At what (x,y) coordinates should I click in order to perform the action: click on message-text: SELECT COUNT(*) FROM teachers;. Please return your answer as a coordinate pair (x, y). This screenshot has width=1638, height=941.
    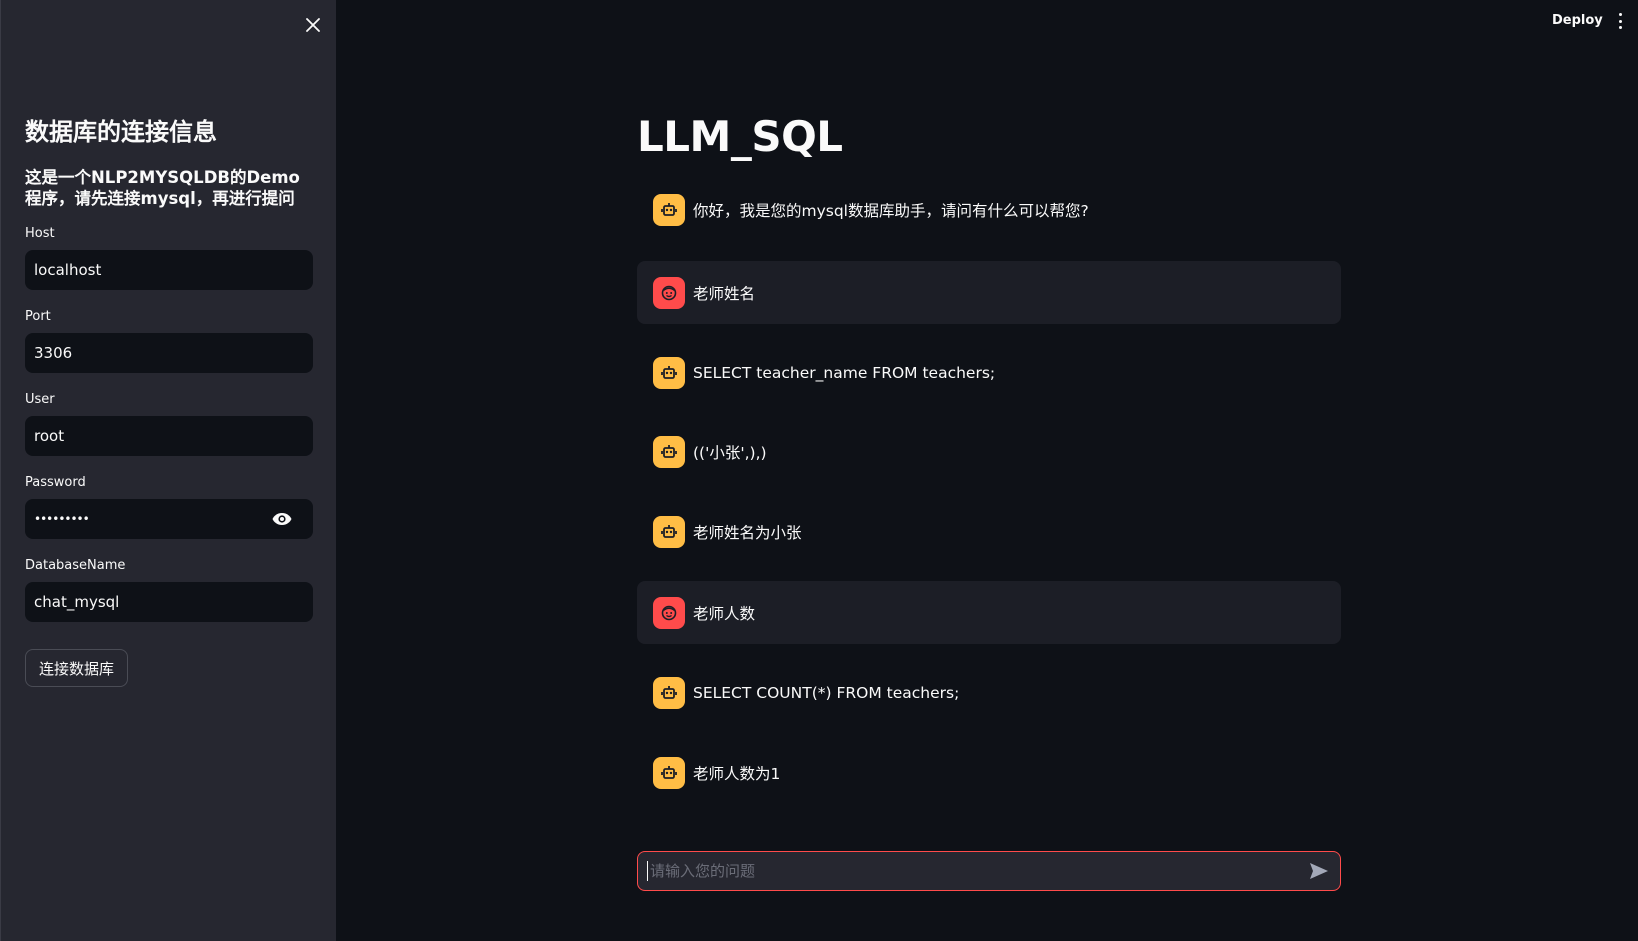
    Looking at the image, I should click on (826, 692).